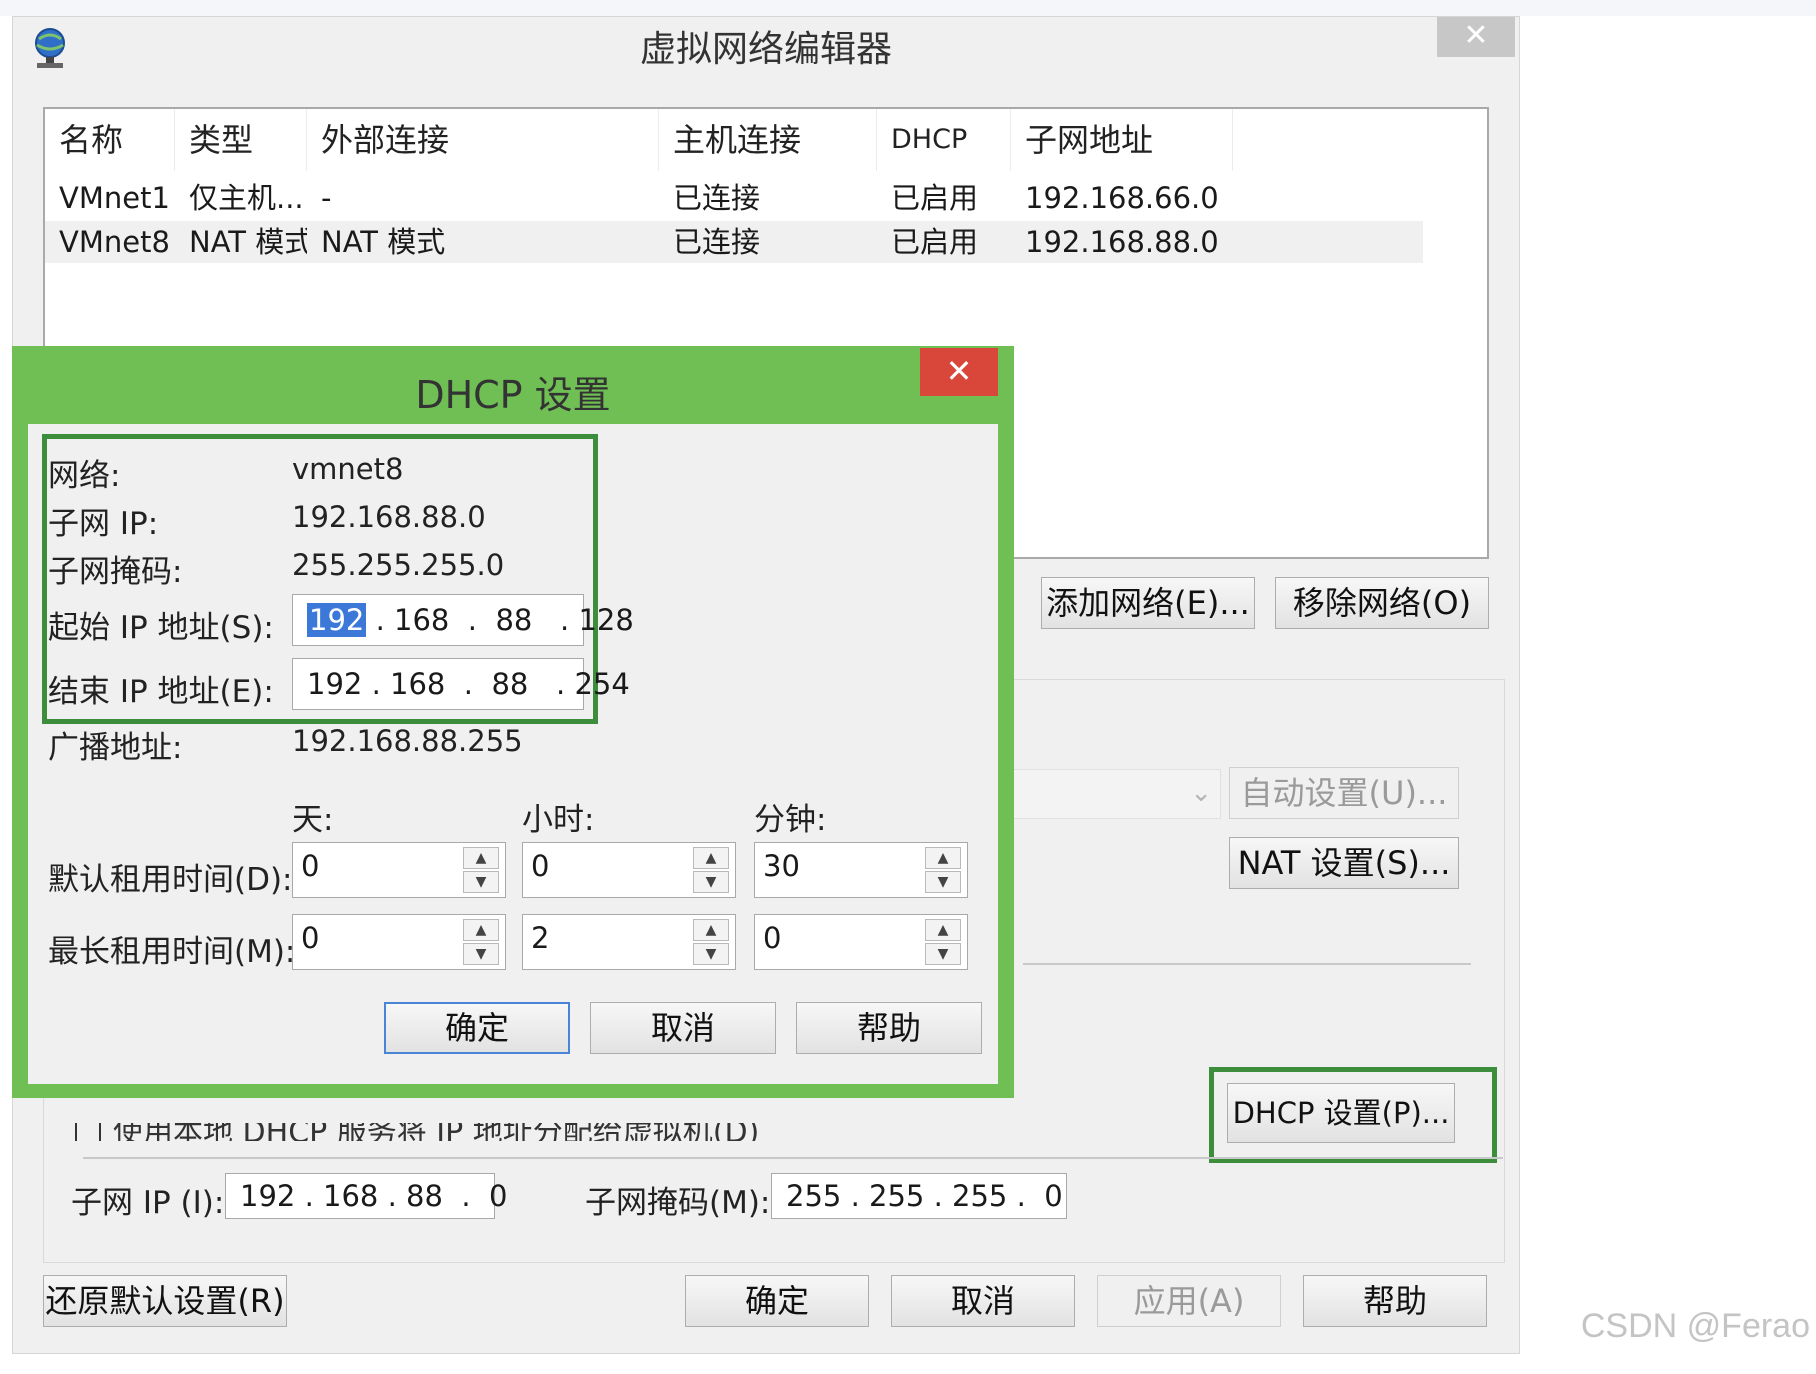 The image size is (1816, 1374). I want to click on column-header-subnet: 子网地址, so click(1122, 140).